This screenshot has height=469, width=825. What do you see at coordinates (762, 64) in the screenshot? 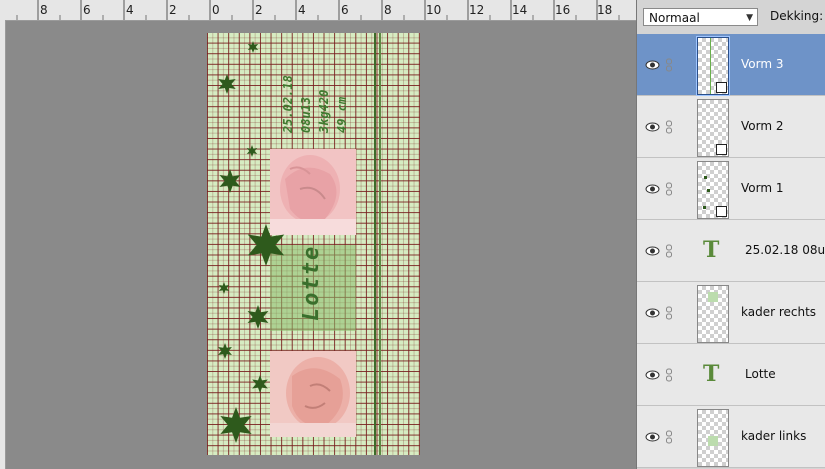
I see `layer-name: Vorm 3` at bounding box center [762, 64].